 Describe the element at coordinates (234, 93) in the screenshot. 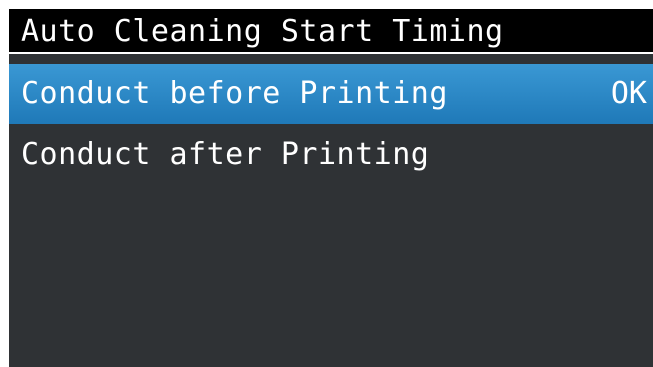

I see `menu-item-label: Conduct before Printing` at that location.